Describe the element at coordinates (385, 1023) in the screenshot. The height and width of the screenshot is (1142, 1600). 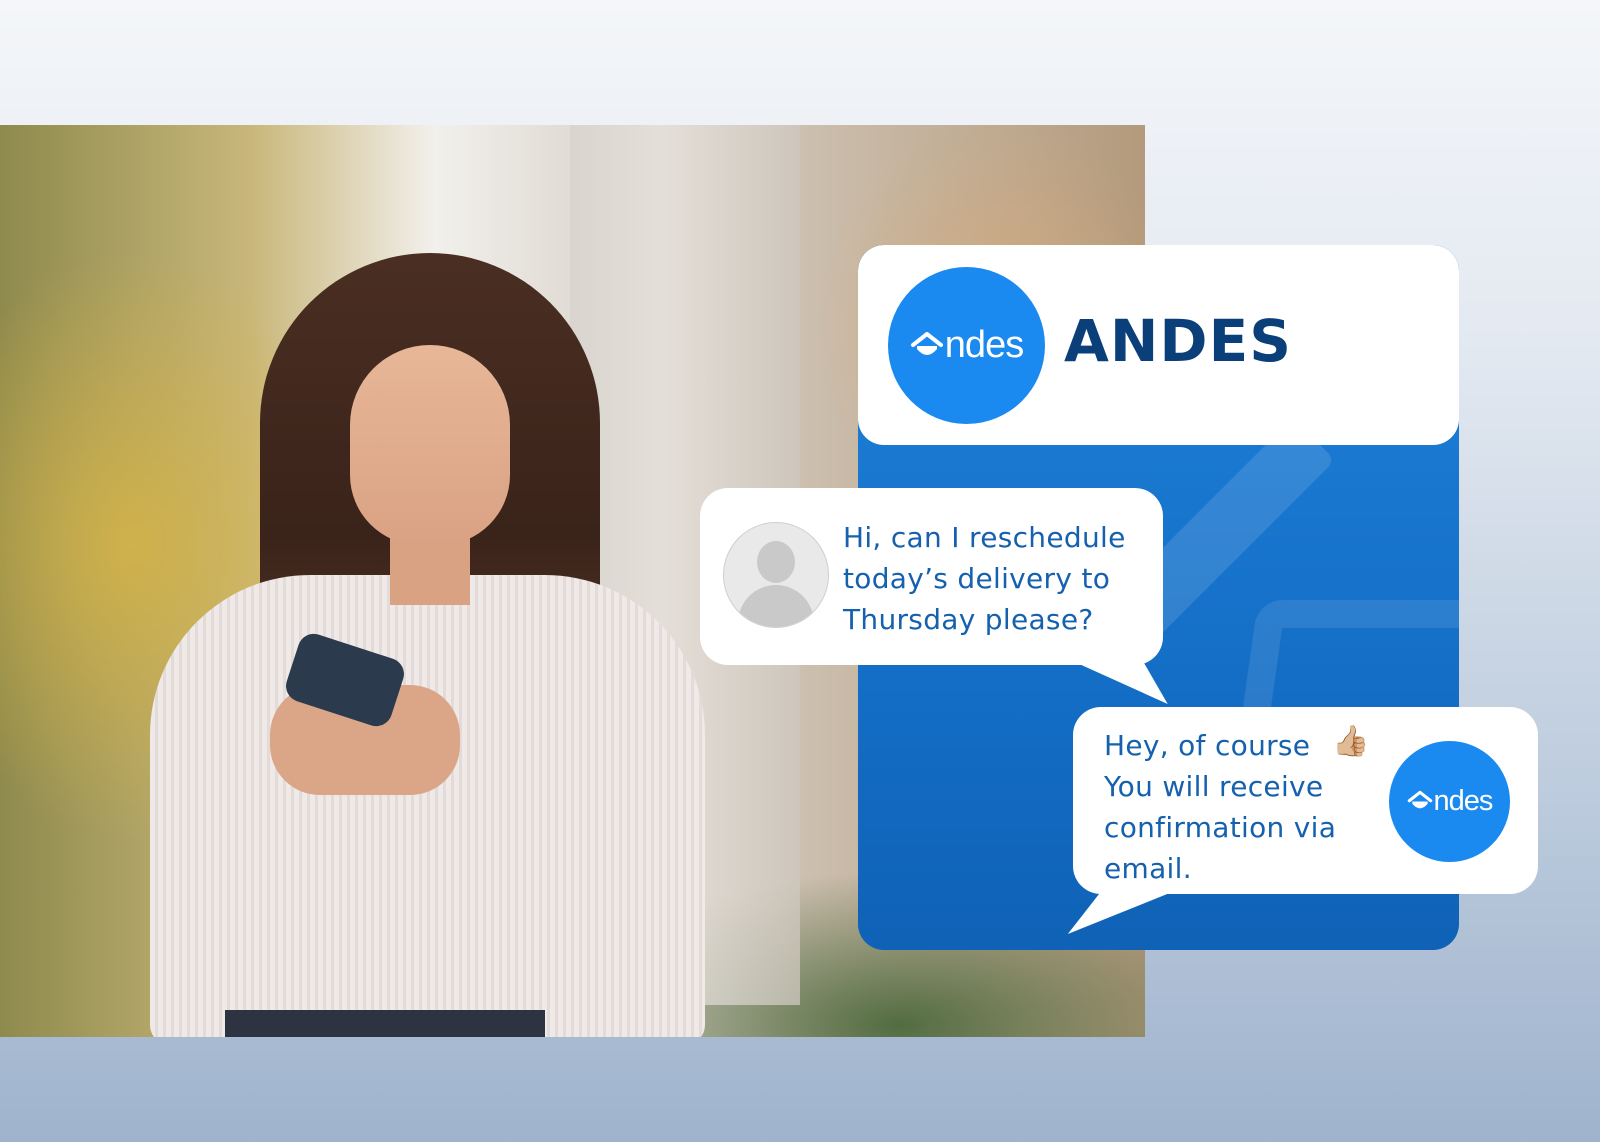
I see `belt` at that location.